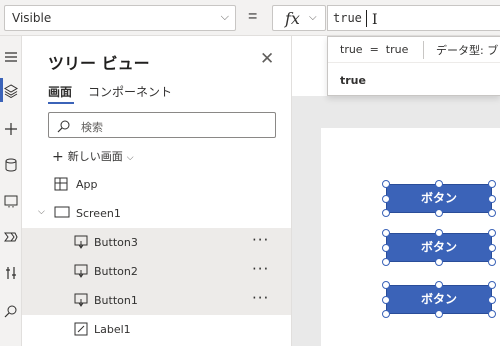 The height and width of the screenshot is (346, 500). What do you see at coordinates (61, 184) in the screenshot?
I see `app-icon` at bounding box center [61, 184].